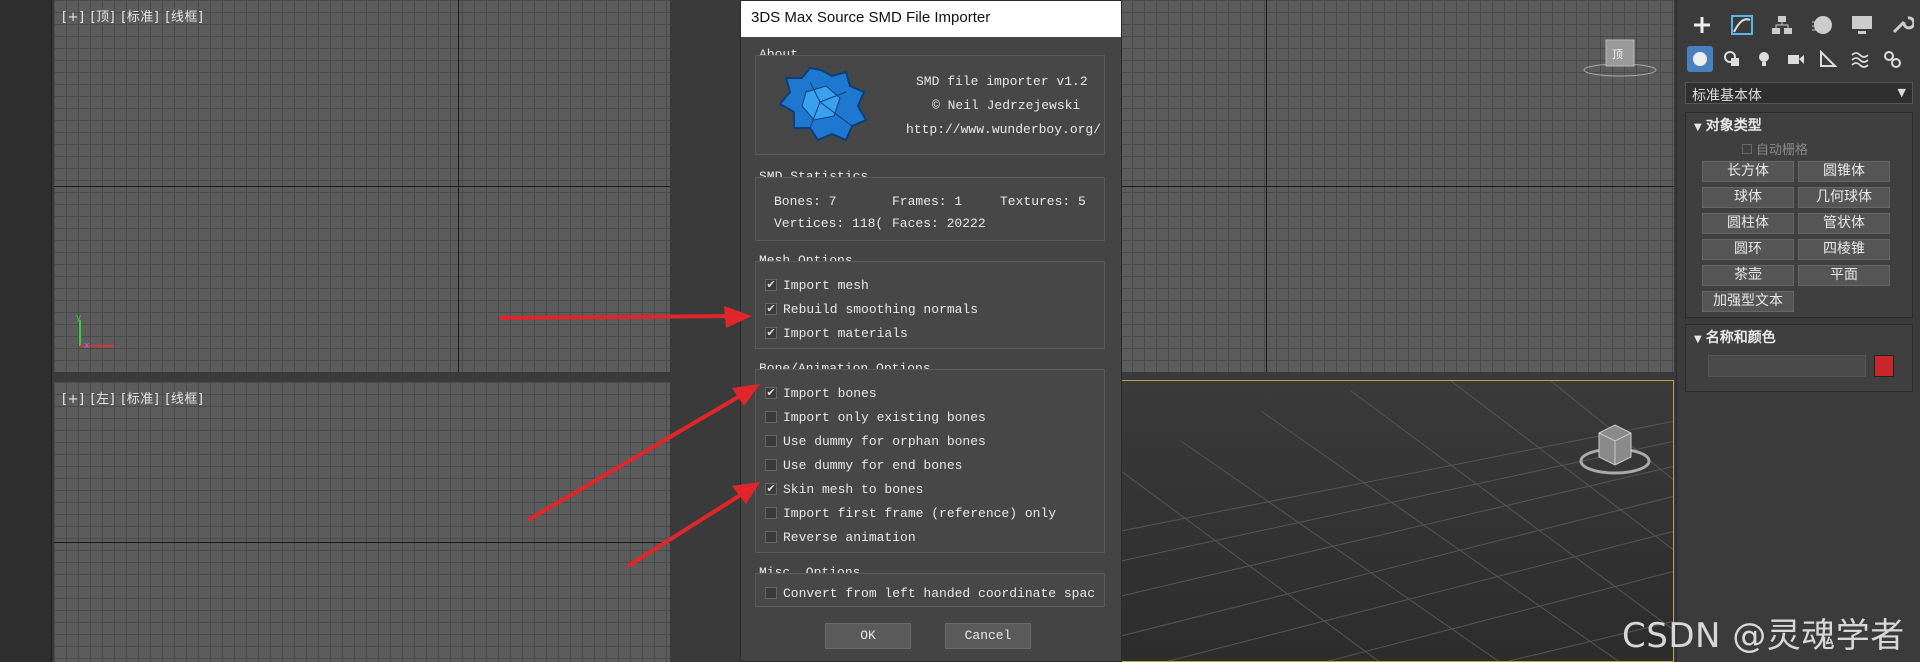 This screenshot has height=662, width=1920. Describe the element at coordinates (1727, 96) in the screenshot. I see `dropdown-value: 标准基本体` at that location.